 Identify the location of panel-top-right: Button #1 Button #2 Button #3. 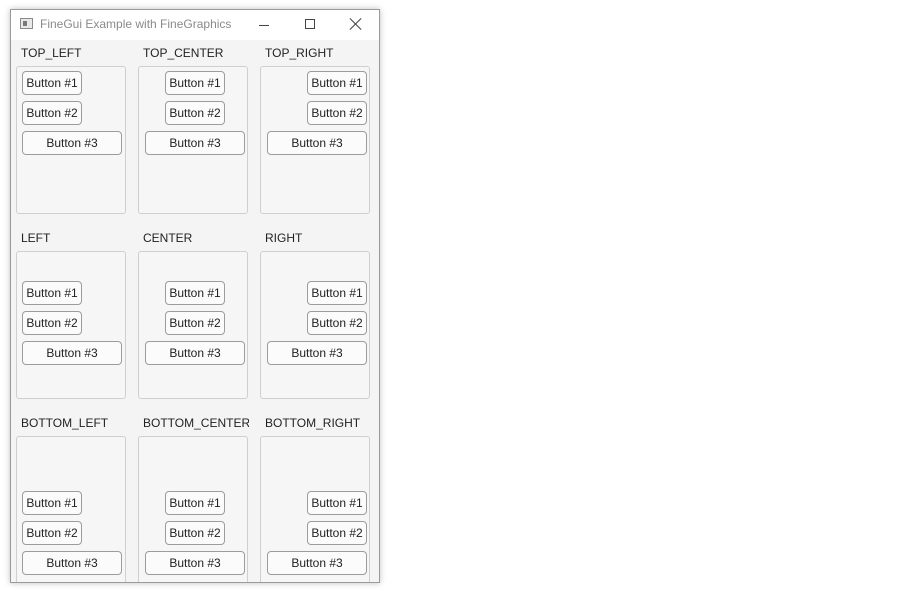
(315, 140).